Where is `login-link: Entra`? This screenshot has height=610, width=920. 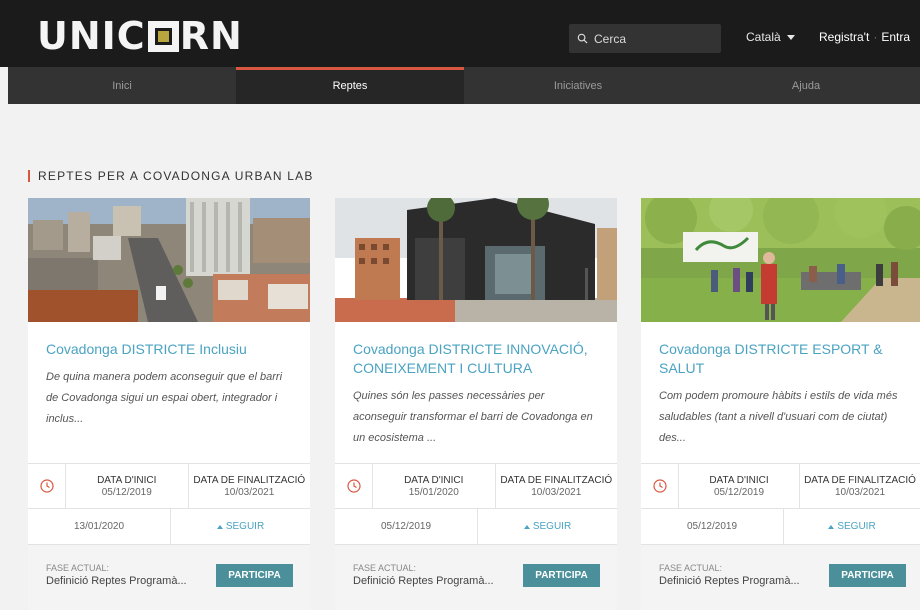
login-link: Entra is located at coordinates (895, 37).